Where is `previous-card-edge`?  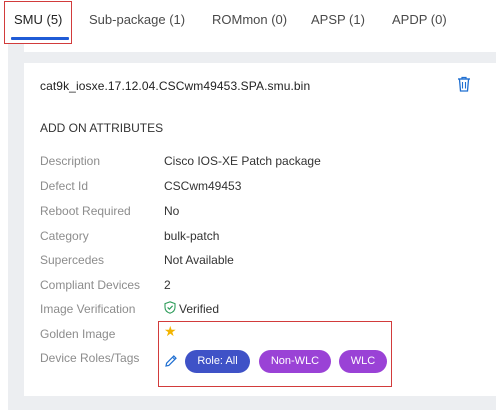
previous-card-edge is located at coordinates (260, 48).